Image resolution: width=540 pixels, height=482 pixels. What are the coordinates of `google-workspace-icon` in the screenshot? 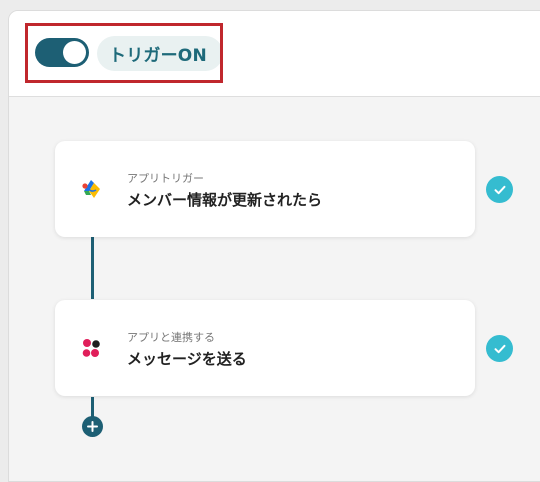 It's located at (91, 189).